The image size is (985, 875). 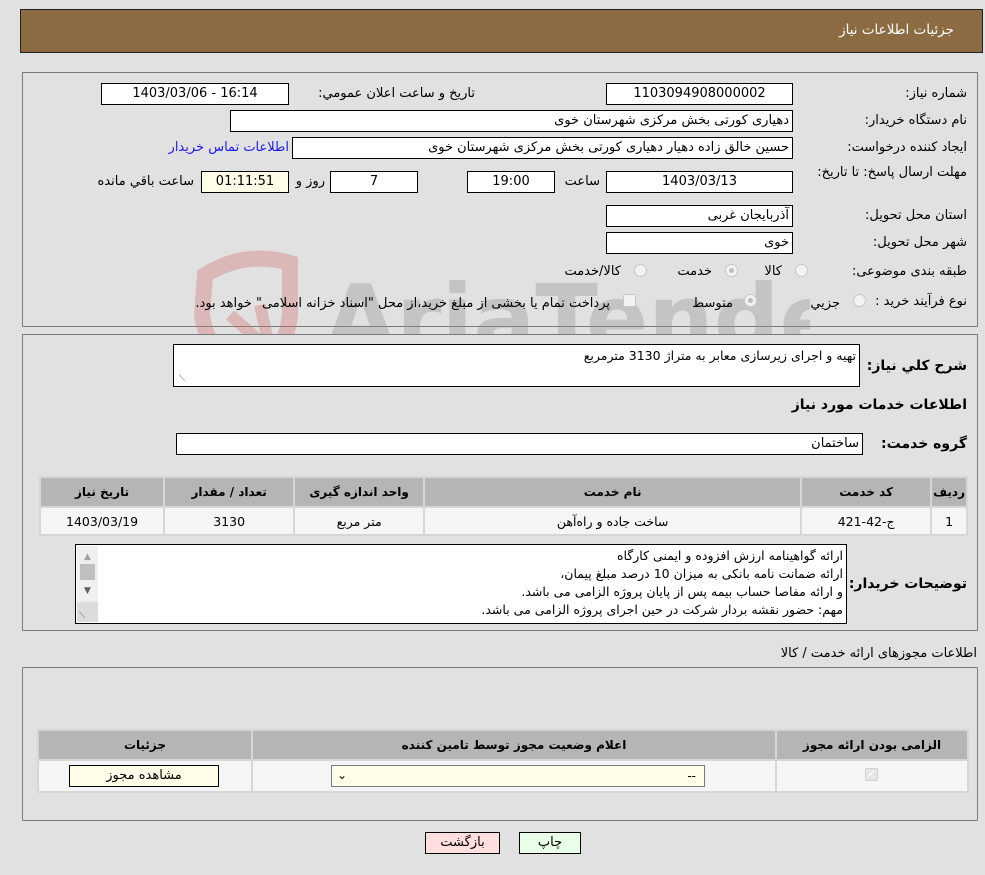 What do you see at coordinates (102, 521) in the screenshot?
I see `cell-need-date: 1403/03/19` at bounding box center [102, 521].